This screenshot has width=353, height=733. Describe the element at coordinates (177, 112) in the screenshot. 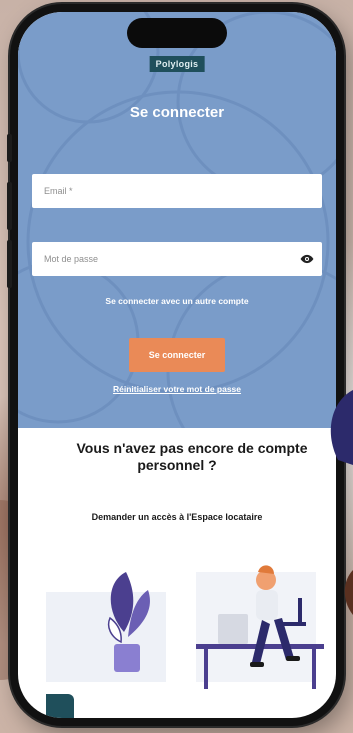

I see `login-title: Se connecter` at that location.